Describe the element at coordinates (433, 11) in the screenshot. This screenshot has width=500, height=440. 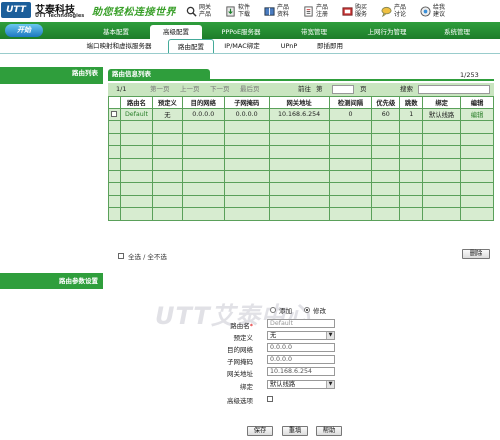
I see `topnav-suggestion: 给我建议` at that location.